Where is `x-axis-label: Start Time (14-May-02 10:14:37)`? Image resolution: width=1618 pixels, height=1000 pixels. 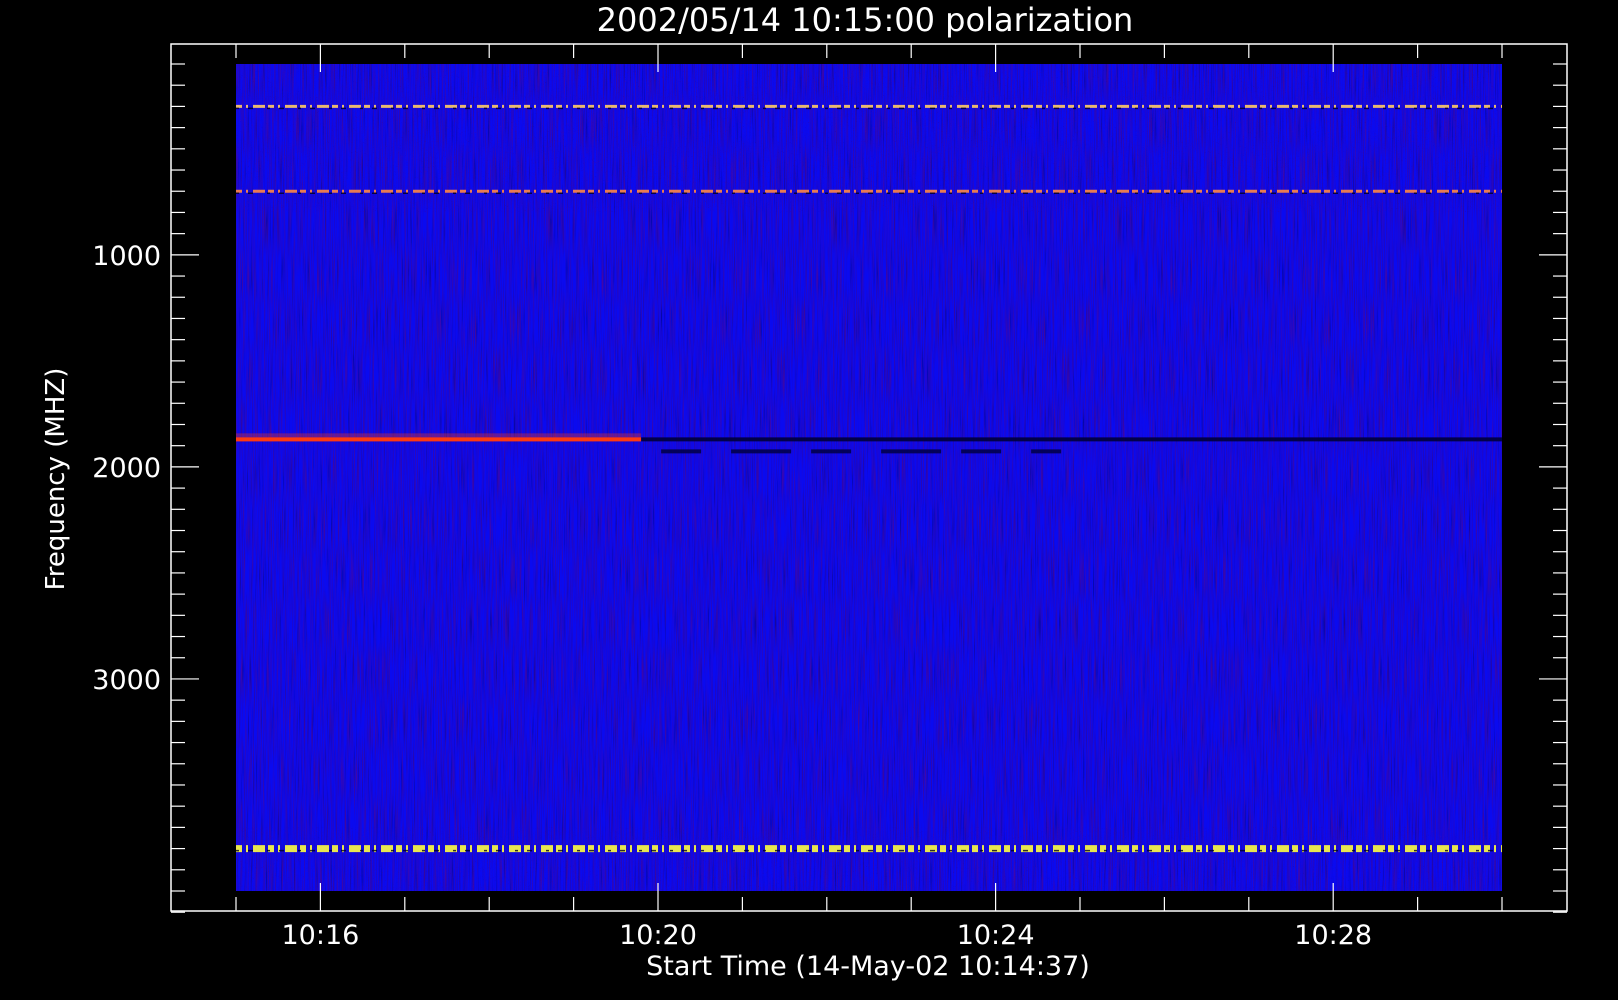 x-axis-label: Start Time (14-May-02 10:14:37) is located at coordinates (868, 966).